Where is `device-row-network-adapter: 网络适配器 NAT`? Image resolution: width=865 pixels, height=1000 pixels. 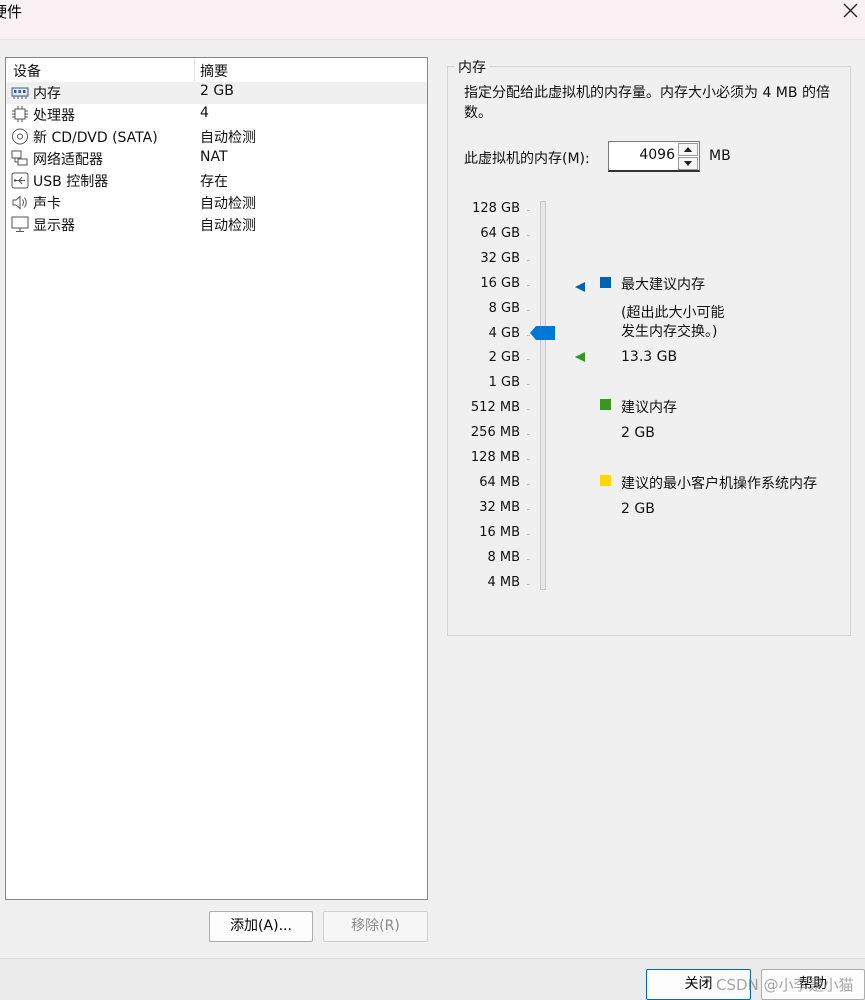 device-row-network-adapter: 网络适配器 NAT is located at coordinates (216, 159).